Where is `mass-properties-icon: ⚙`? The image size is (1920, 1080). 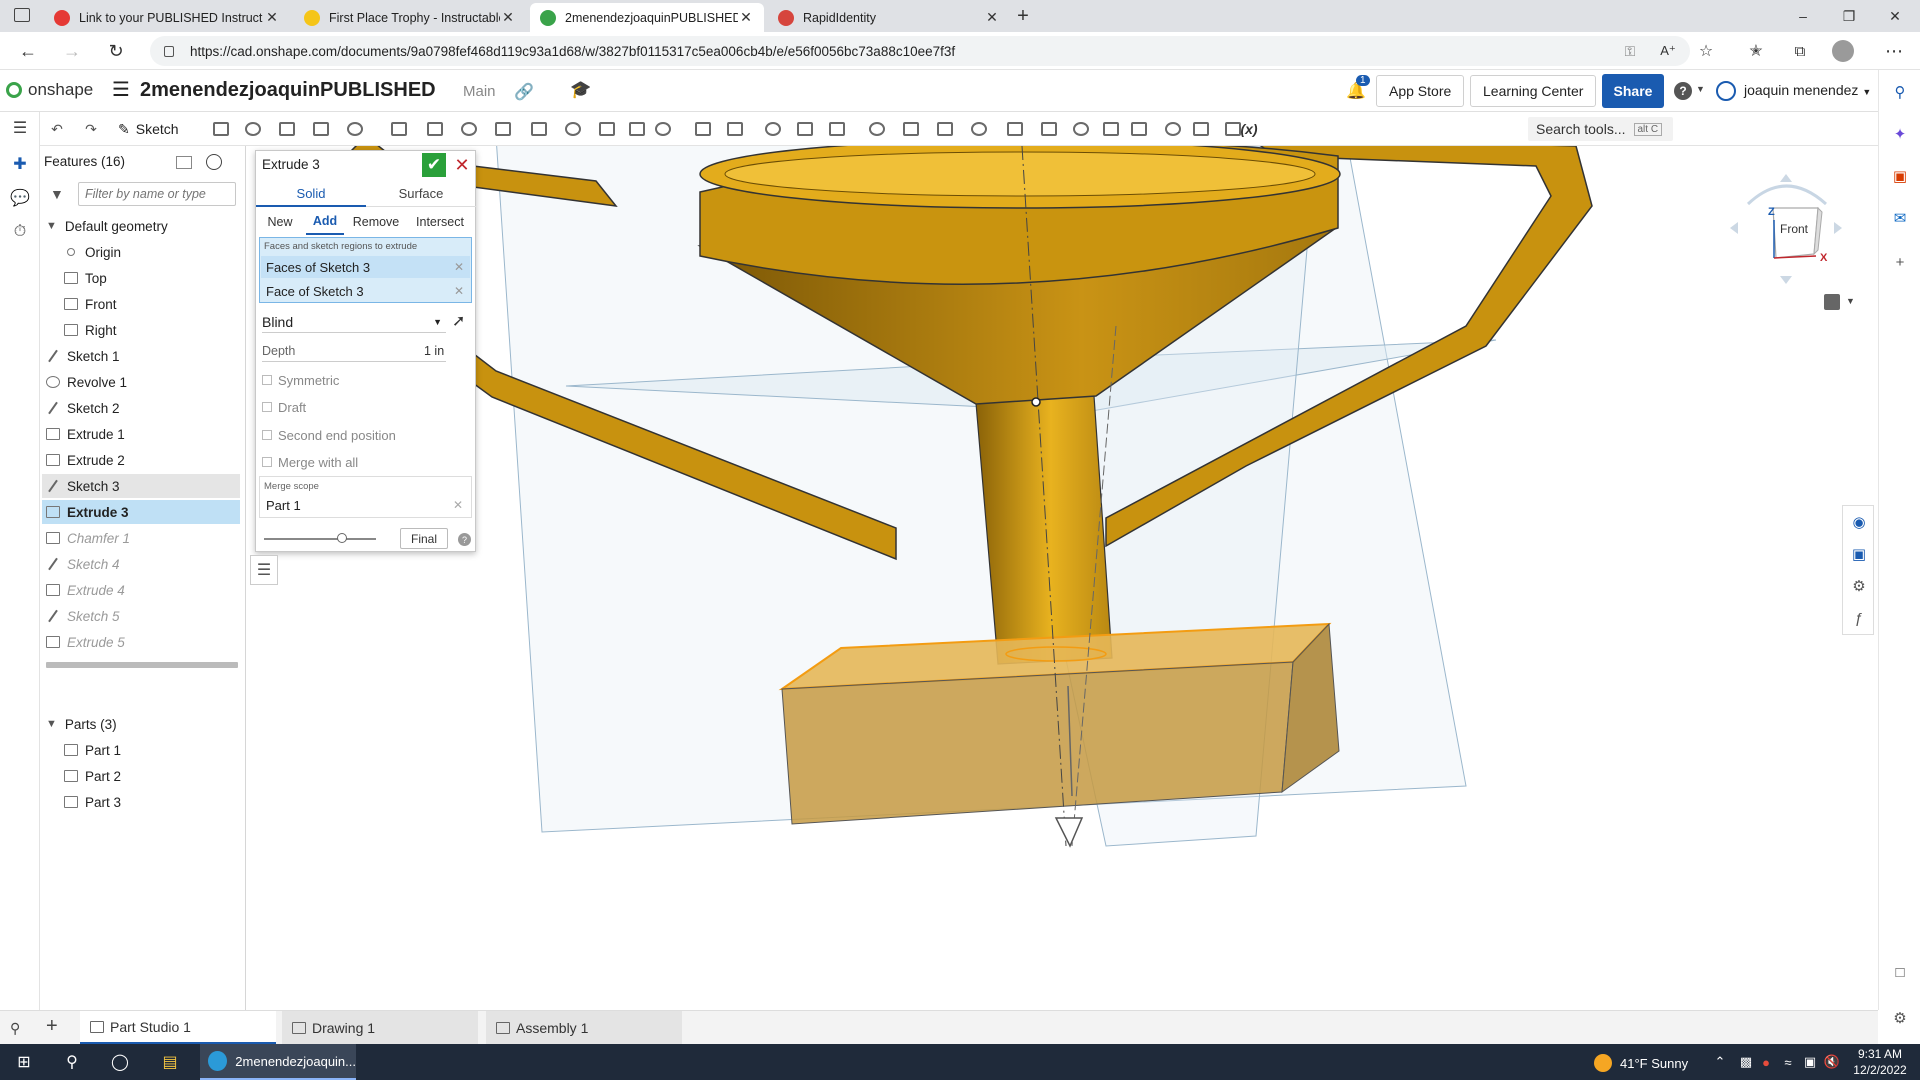 mass-properties-icon: ⚙ is located at coordinates (1859, 586).